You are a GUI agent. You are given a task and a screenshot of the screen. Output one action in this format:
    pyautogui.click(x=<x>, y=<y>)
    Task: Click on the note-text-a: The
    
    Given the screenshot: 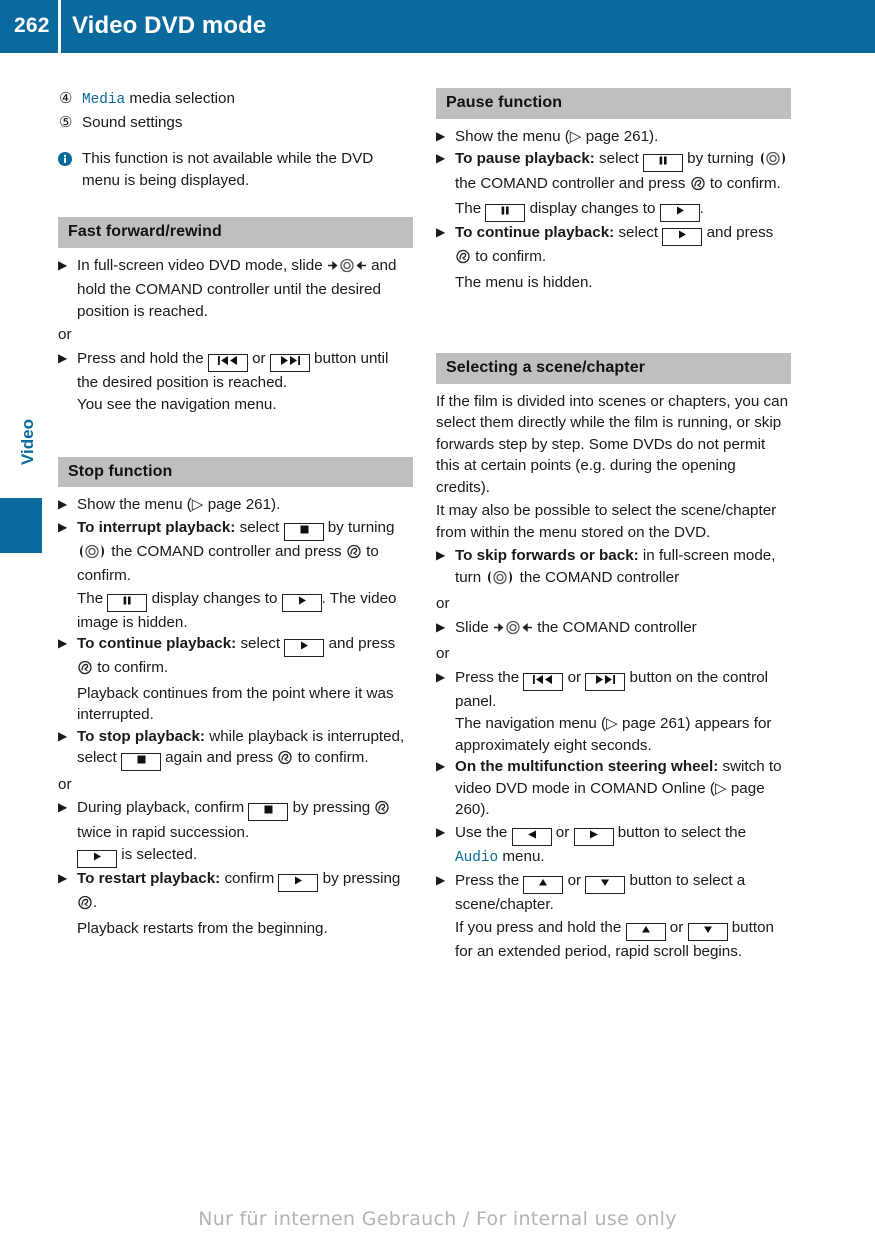 What is the action you would take?
    pyautogui.click(x=92, y=598)
    